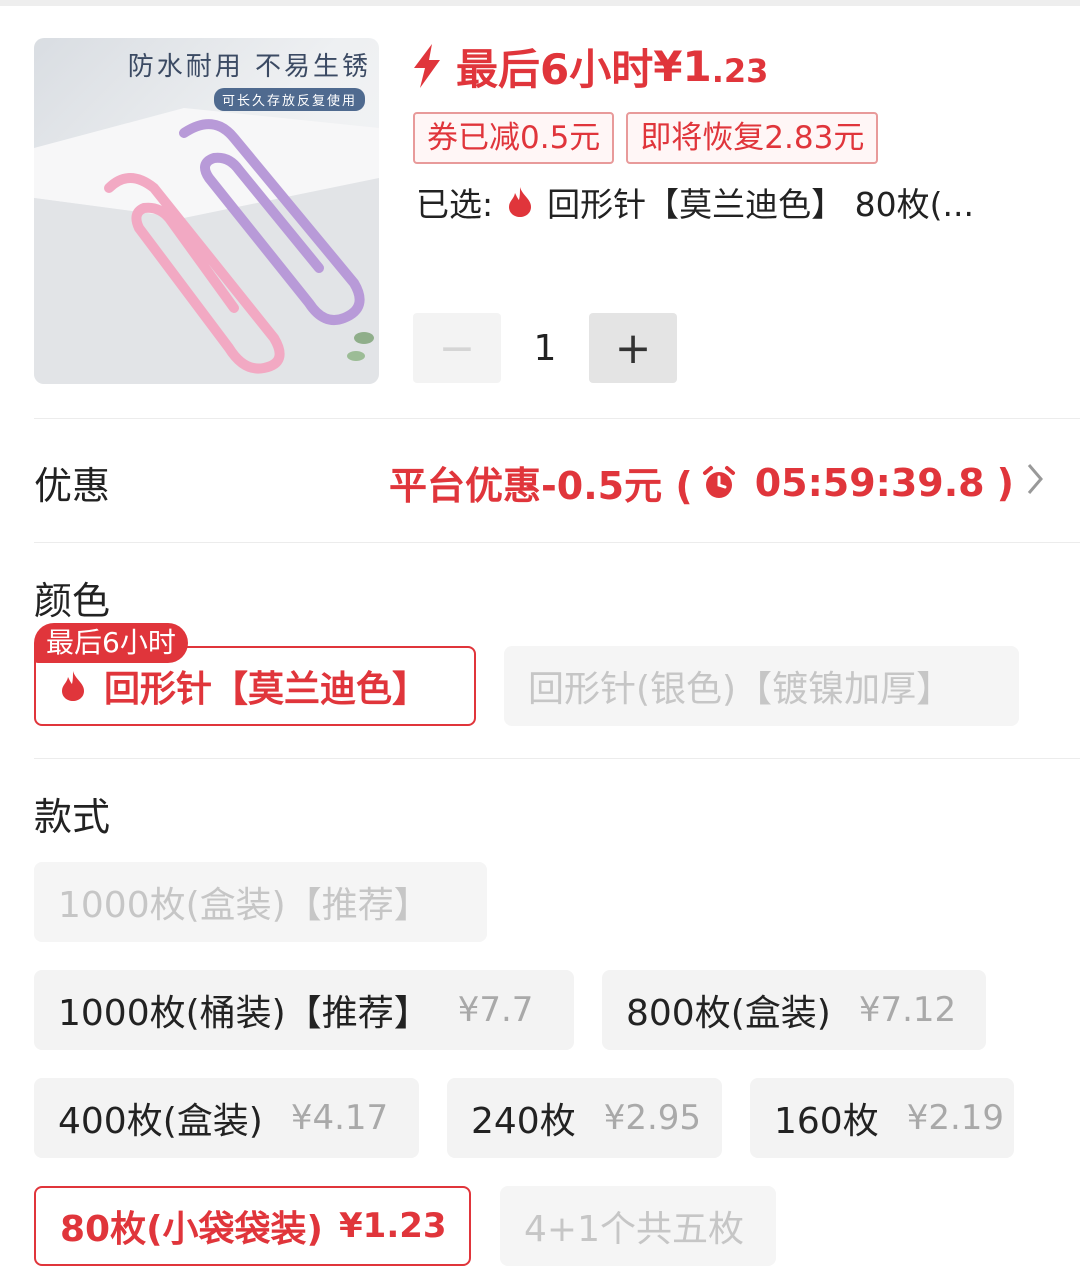  Describe the element at coordinates (752, 138) in the screenshot. I see `restore-price-tag: 即将恢复2.83元` at that location.